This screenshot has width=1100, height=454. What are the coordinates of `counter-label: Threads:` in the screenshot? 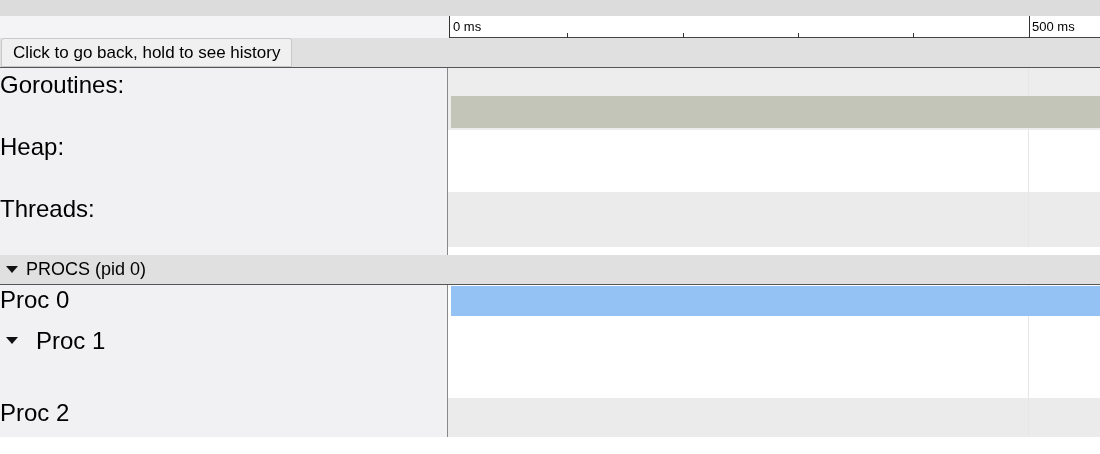 It's located at (47, 208).